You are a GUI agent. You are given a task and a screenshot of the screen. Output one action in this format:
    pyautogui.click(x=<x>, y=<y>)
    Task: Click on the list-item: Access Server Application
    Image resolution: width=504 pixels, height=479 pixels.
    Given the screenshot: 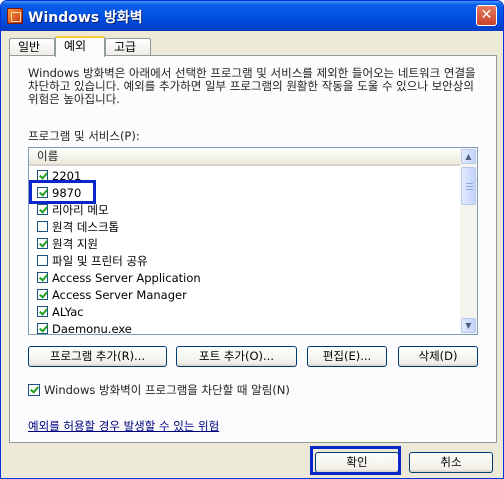 What is the action you would take?
    pyautogui.click(x=245, y=277)
    